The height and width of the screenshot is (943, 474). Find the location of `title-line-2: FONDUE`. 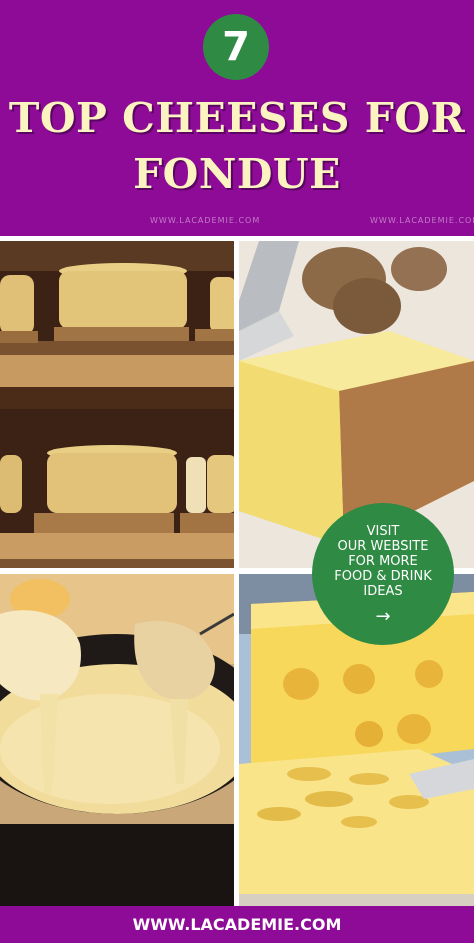

title-line-2: FONDUE is located at coordinates (237, 174).